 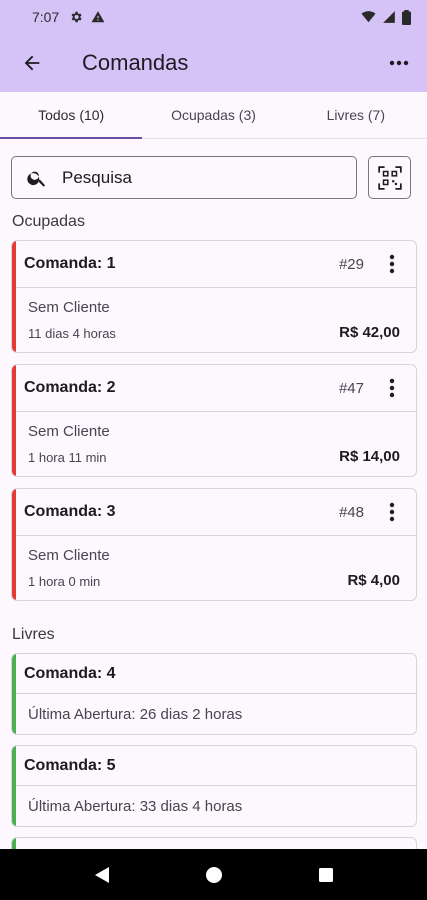 I want to click on circle-home-icon, so click(x=213, y=874).